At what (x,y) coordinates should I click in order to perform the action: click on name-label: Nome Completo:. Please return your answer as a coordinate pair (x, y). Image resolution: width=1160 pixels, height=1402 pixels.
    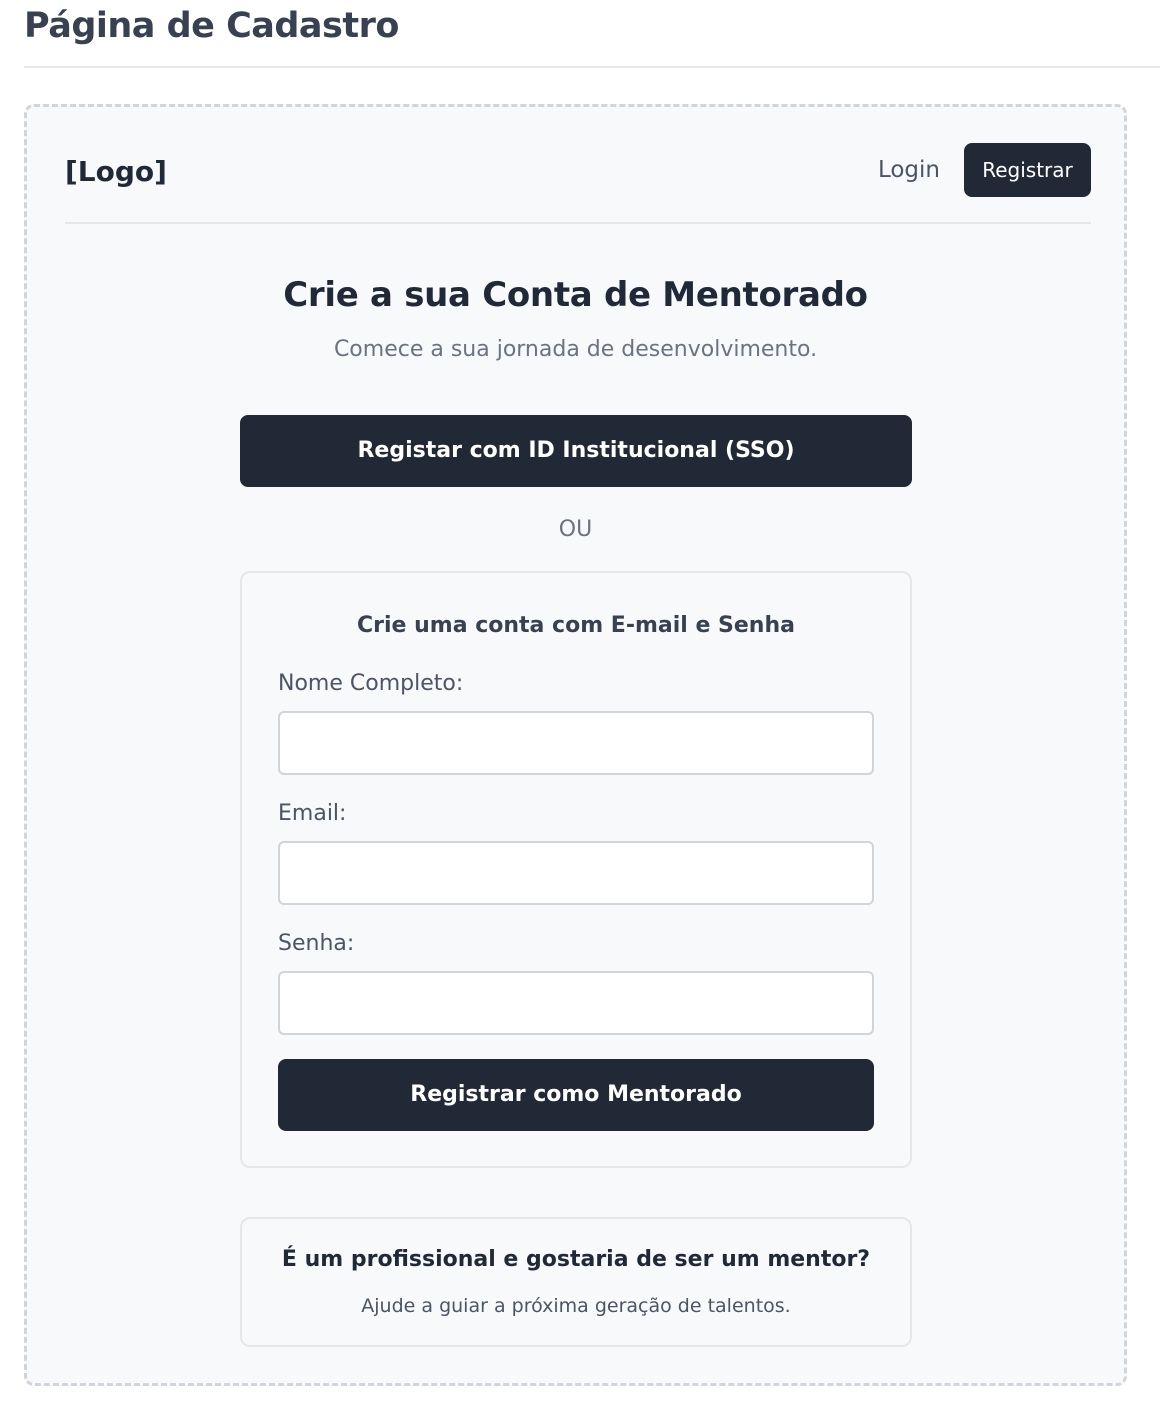
    Looking at the image, I should click on (371, 683).